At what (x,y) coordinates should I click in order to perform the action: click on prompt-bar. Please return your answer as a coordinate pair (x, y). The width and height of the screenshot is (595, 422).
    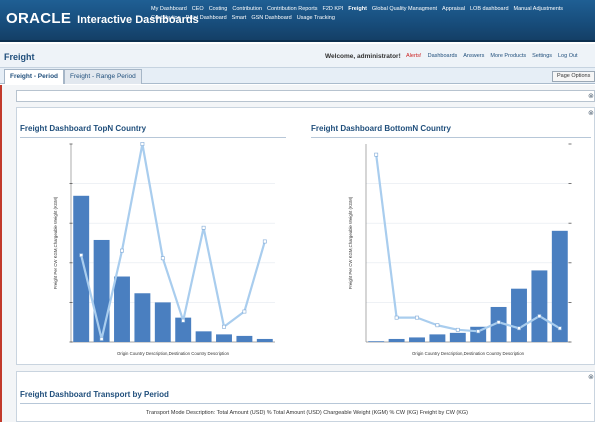
    Looking at the image, I should click on (305, 96).